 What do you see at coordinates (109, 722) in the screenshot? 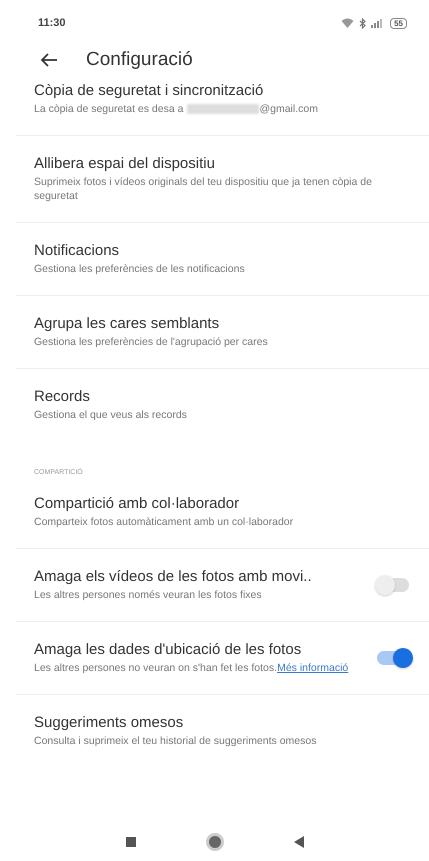
I see `item-title: Suggeriments omesos` at bounding box center [109, 722].